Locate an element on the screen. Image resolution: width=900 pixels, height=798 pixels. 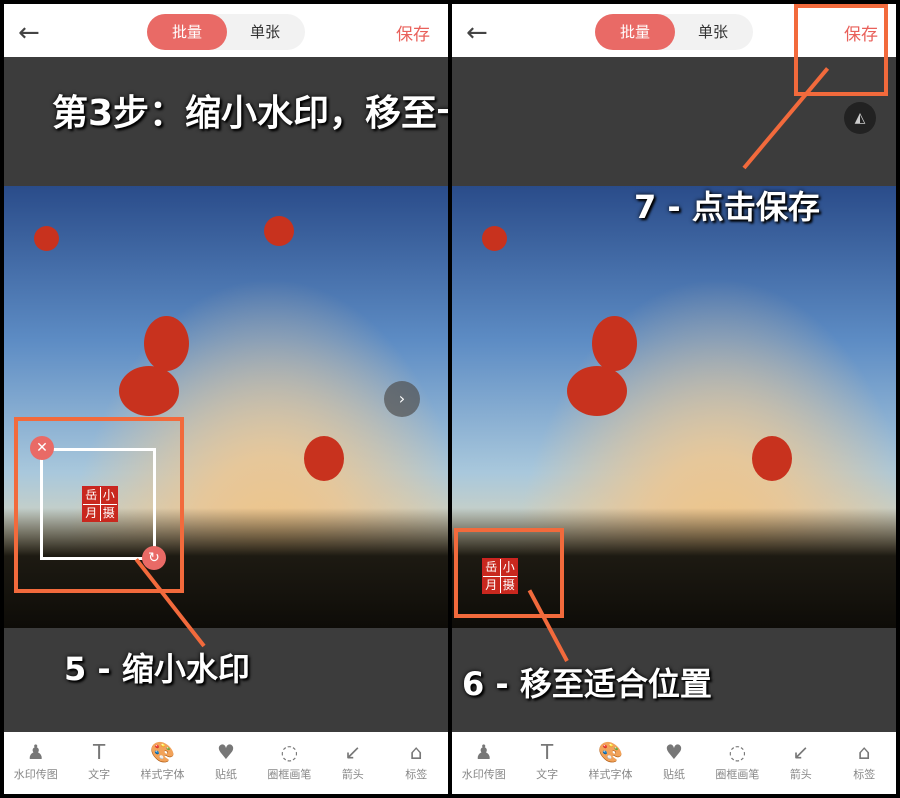
annotation-arrow is located at coordinates (786, 118).